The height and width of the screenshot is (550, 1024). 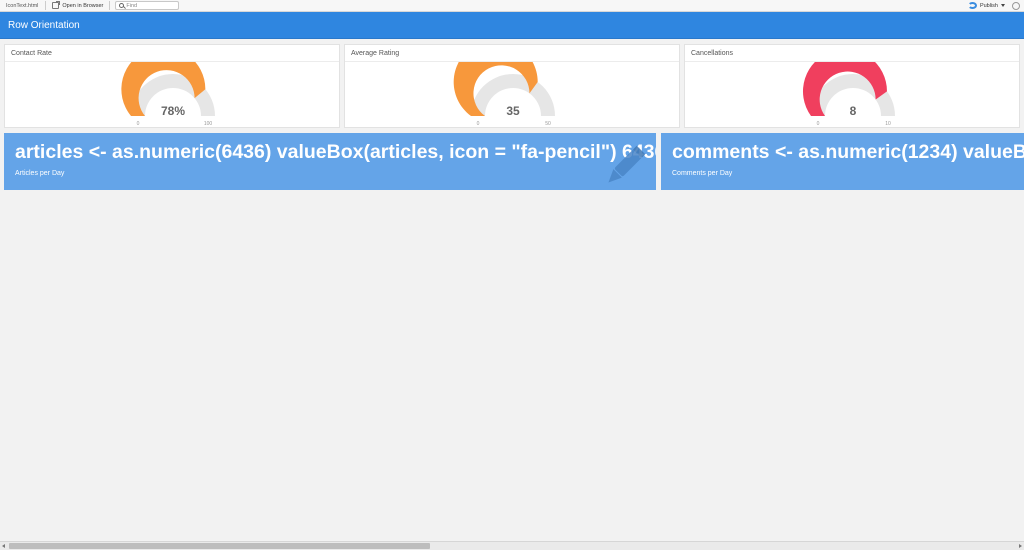 What do you see at coordinates (219, 546) in the screenshot?
I see `scrollbar-thumb` at bounding box center [219, 546].